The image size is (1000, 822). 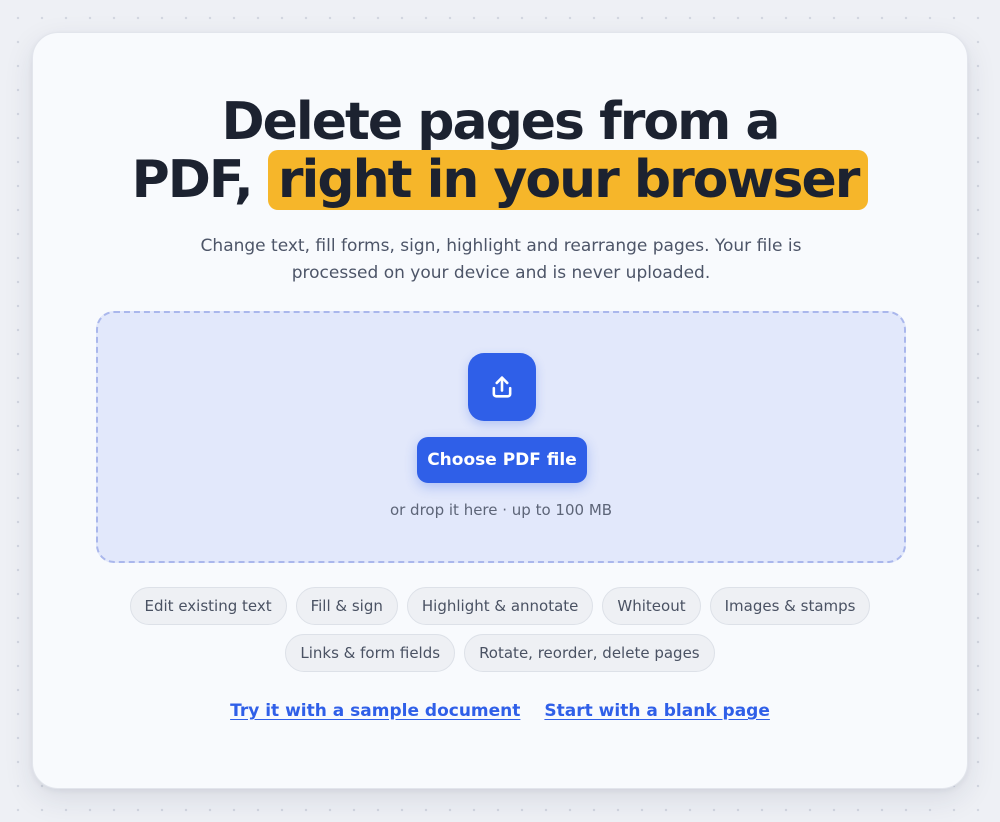 What do you see at coordinates (346, 606) in the screenshot?
I see `feature-chip-fill-sign: Fill & sign` at bounding box center [346, 606].